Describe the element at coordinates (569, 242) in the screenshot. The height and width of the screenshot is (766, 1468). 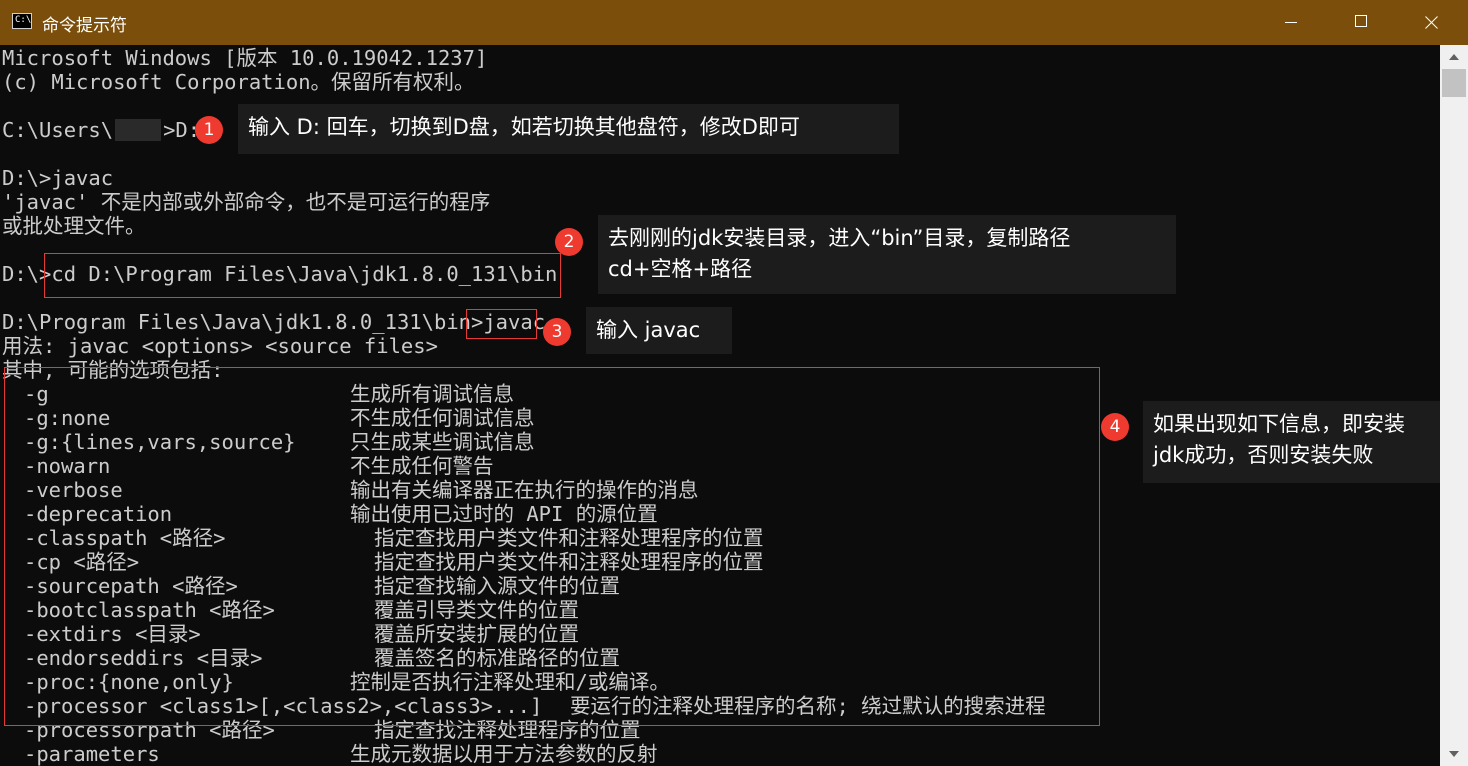
I see `step-badge-2: 2` at that location.